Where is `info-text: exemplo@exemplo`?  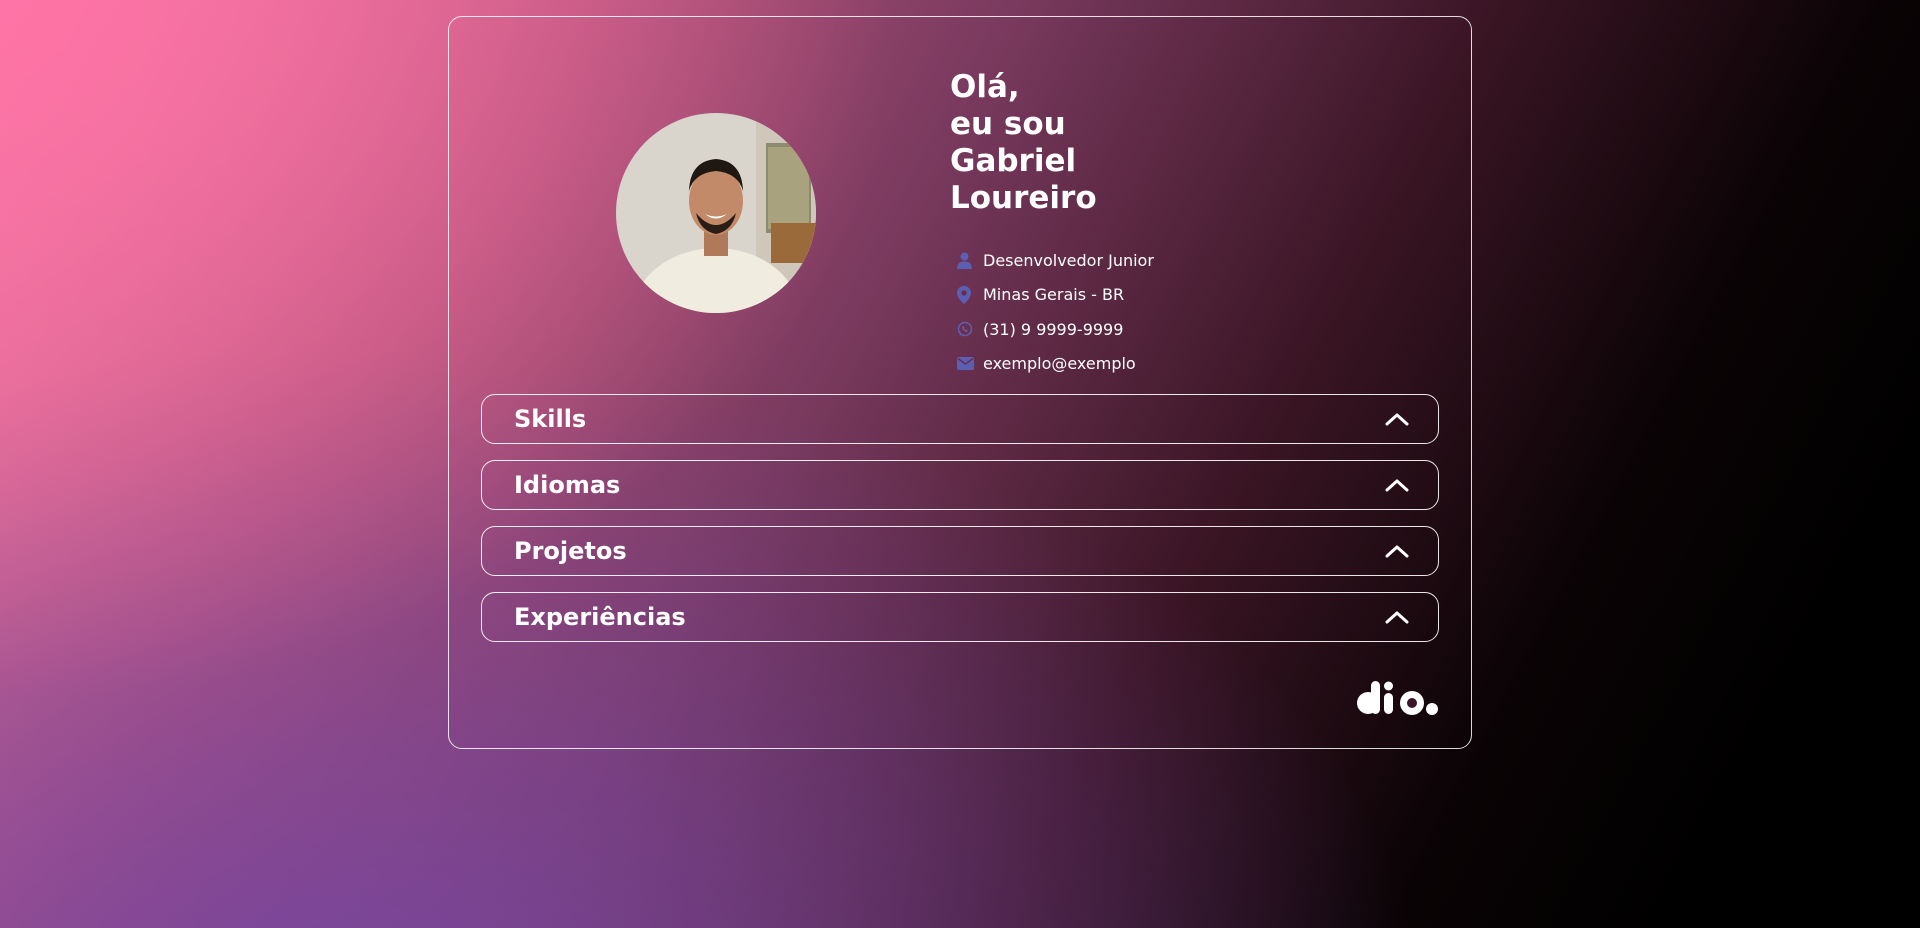 info-text: exemplo@exemplo is located at coordinates (1059, 364).